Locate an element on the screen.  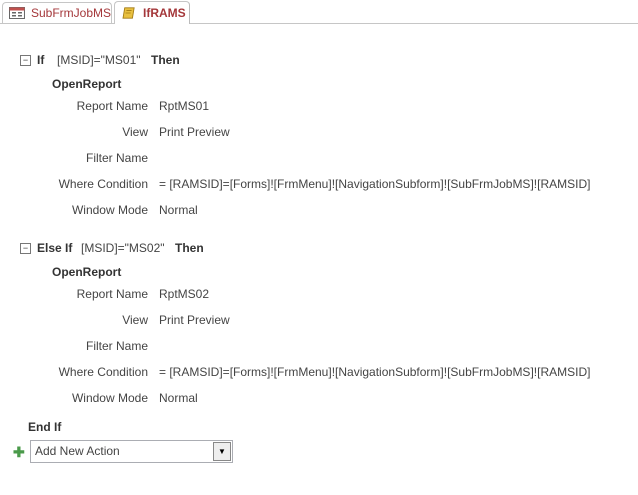
document-tabs: SubFrmJobMS IfRAMS is located at coordinates (319, 12).